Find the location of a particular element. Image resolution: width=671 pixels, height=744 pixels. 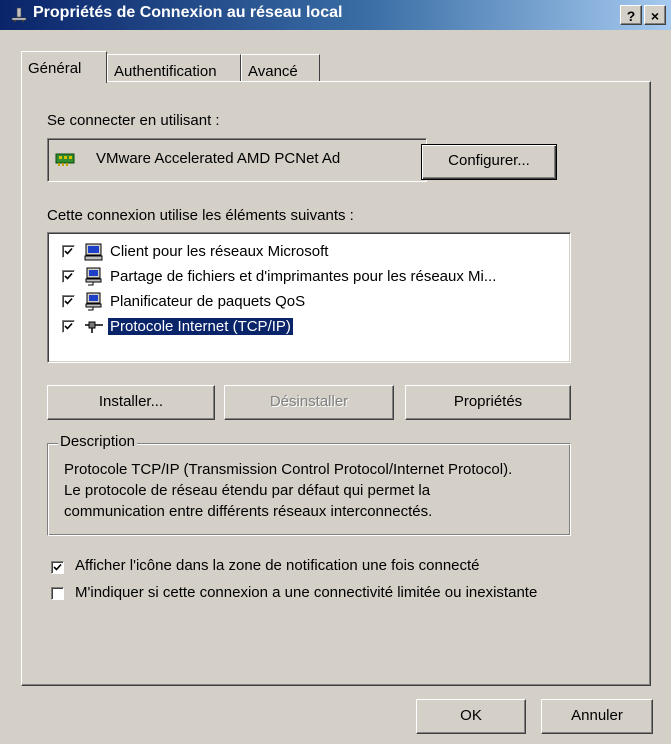

help-icon: ? is located at coordinates (631, 16).